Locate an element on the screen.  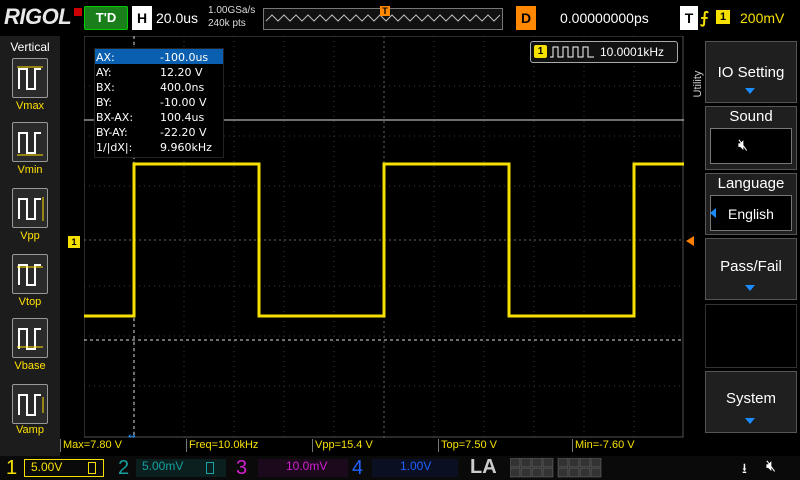
vertical-panel-title: Vertical is located at coordinates (30, 47).